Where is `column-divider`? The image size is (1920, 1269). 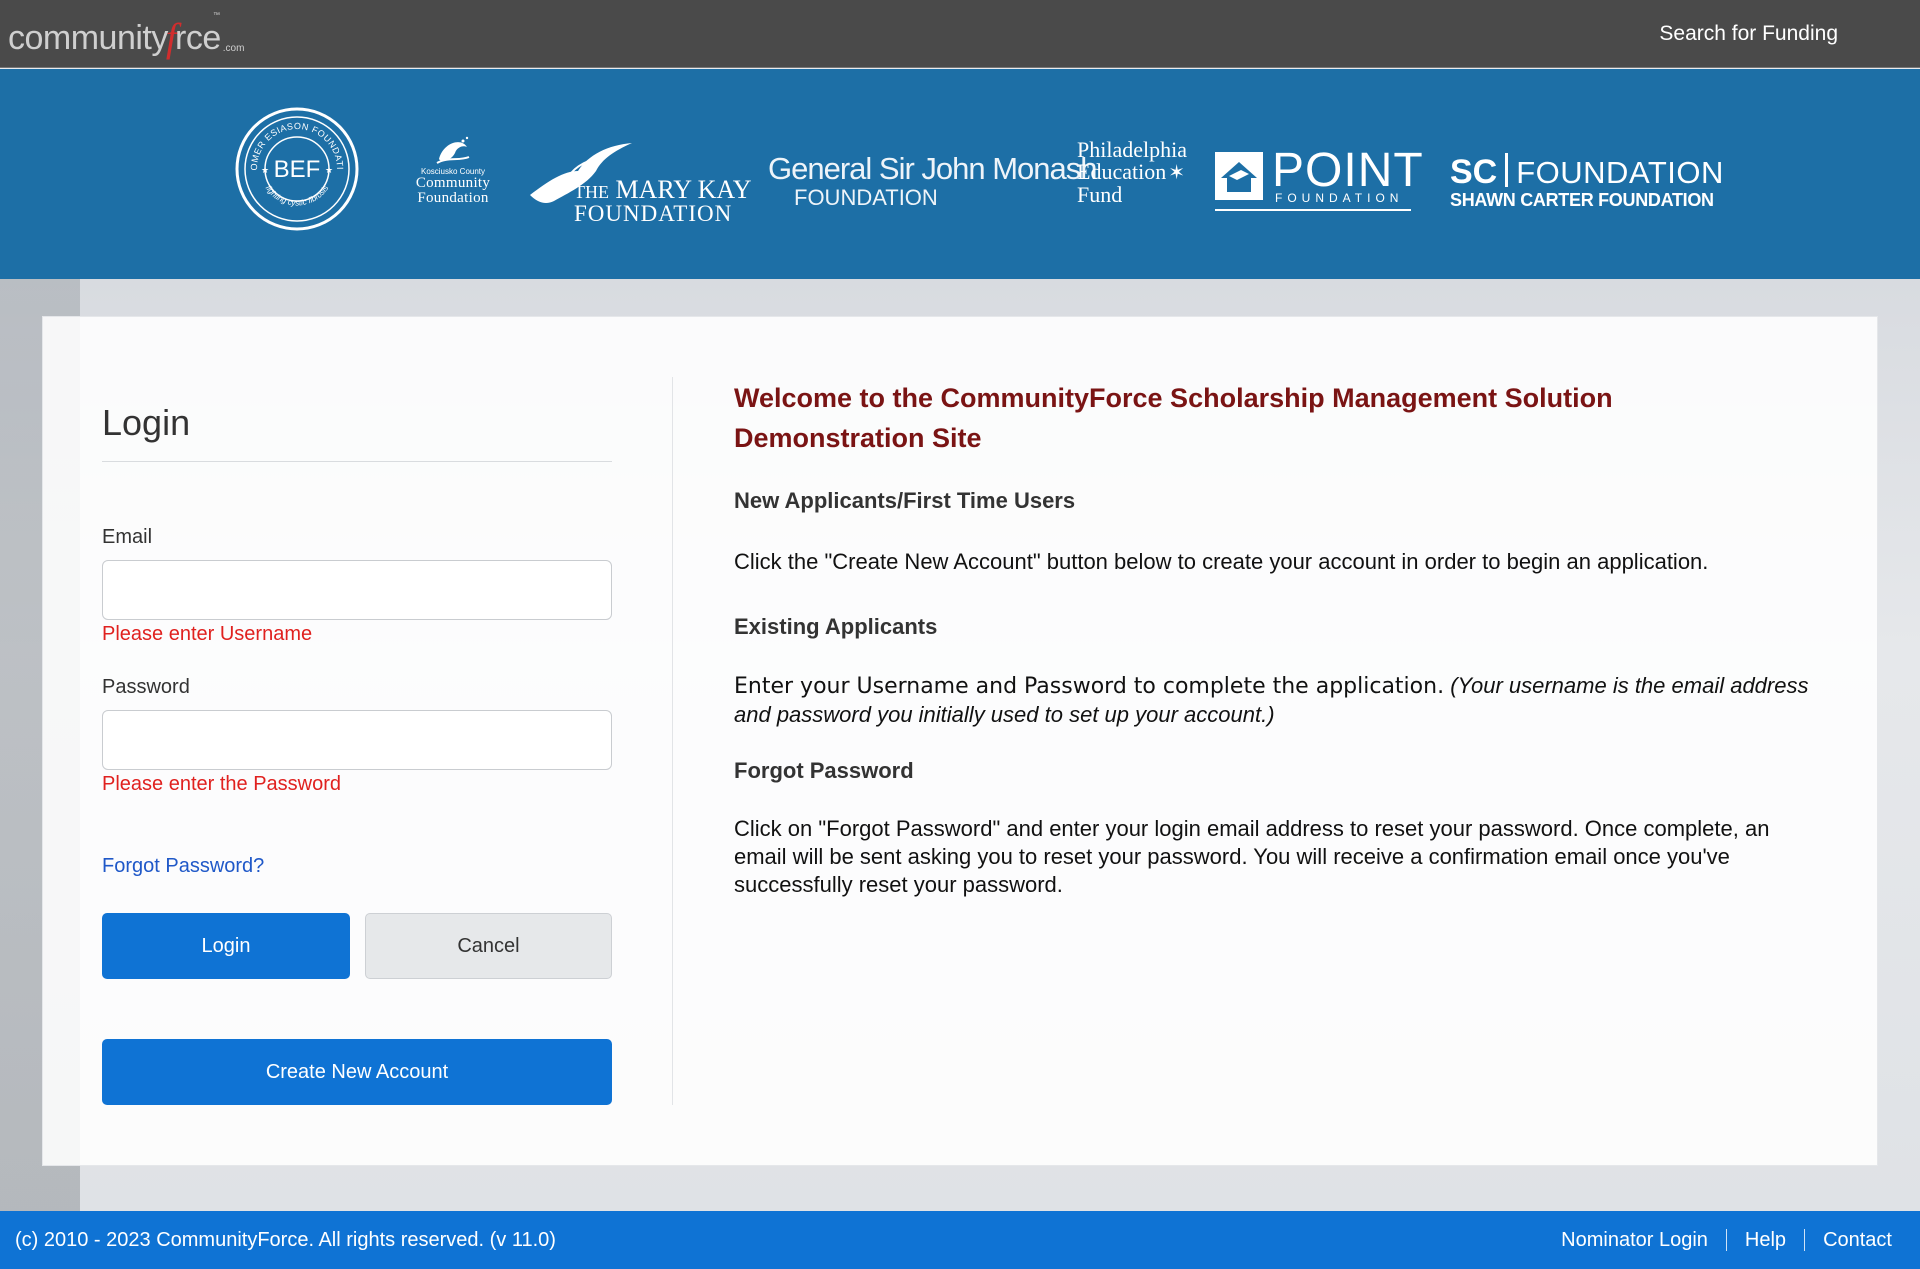
column-divider is located at coordinates (672, 741).